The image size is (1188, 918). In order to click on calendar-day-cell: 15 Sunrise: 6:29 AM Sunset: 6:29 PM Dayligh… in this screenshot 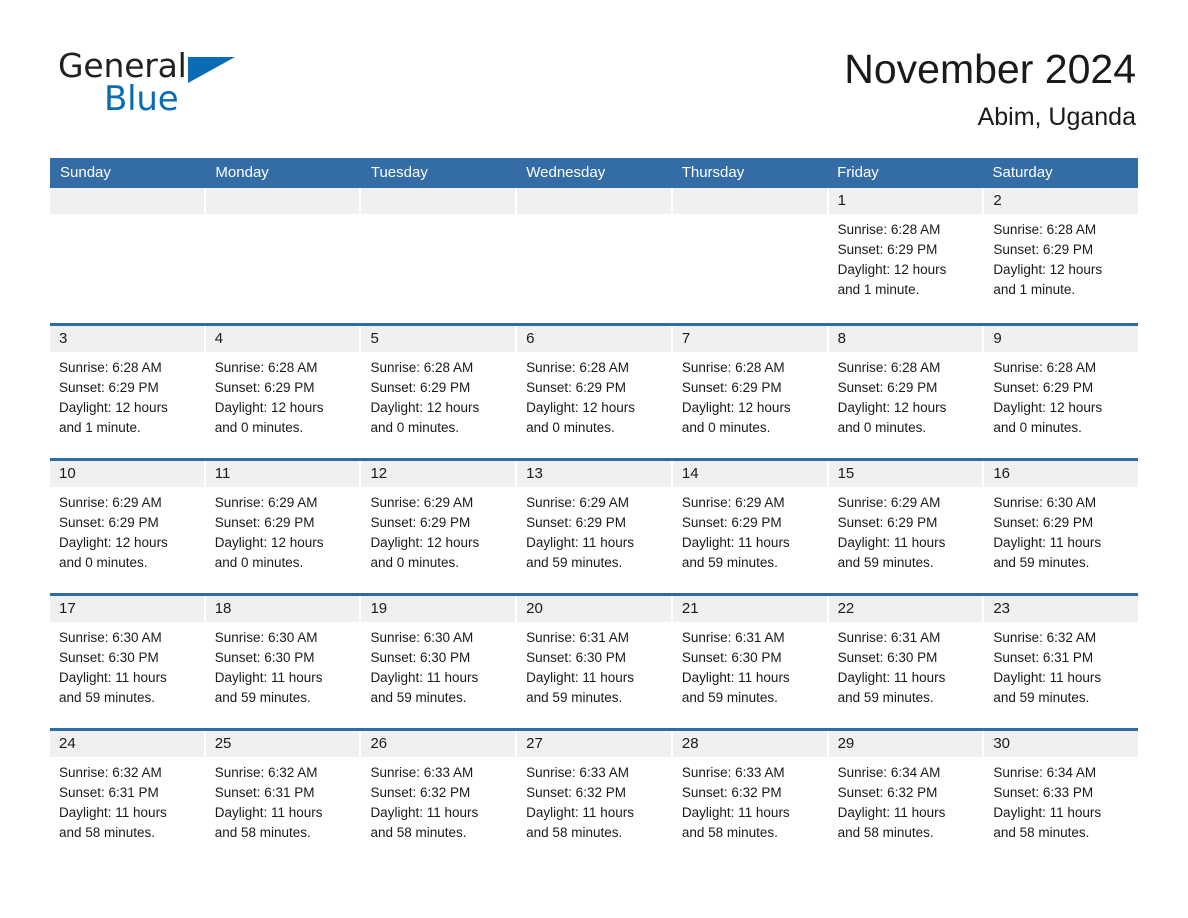, I will do `click(906, 527)`.